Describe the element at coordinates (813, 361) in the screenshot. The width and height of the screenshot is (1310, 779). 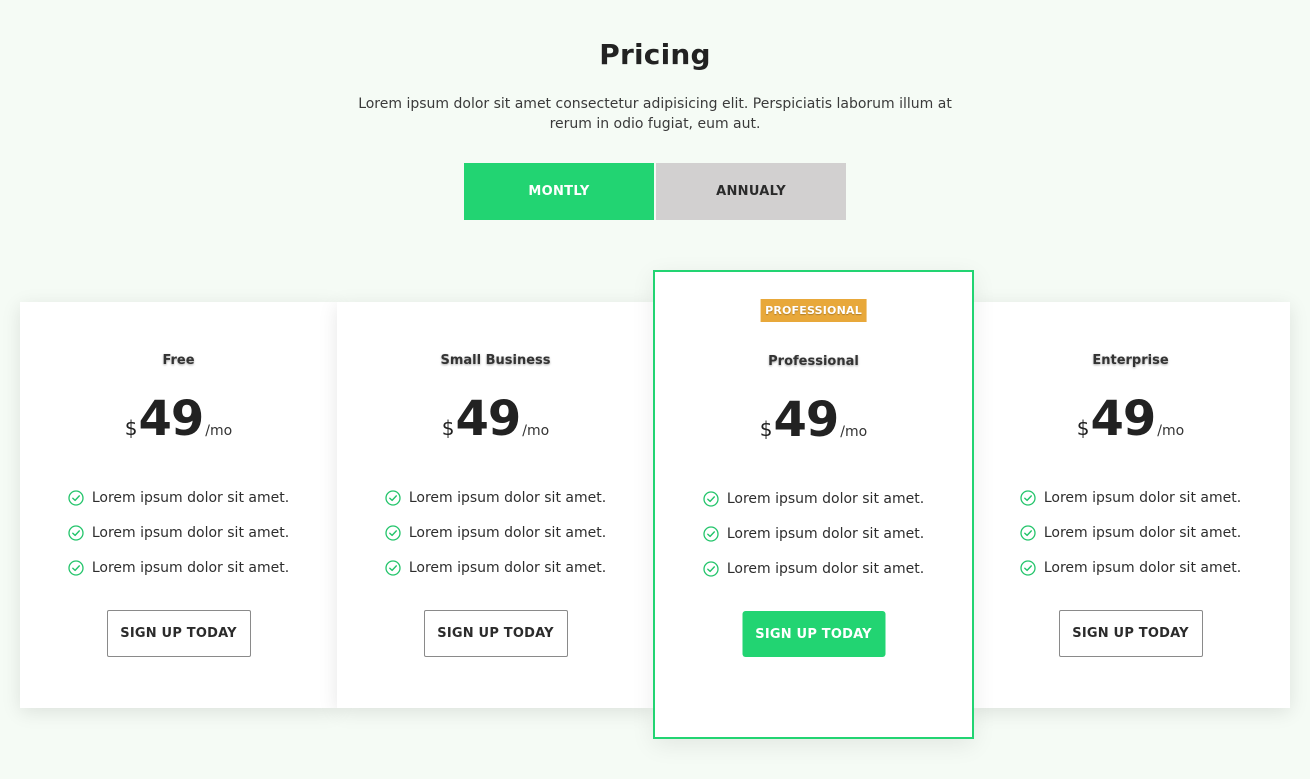
I see `plan-name: Professional` at that location.